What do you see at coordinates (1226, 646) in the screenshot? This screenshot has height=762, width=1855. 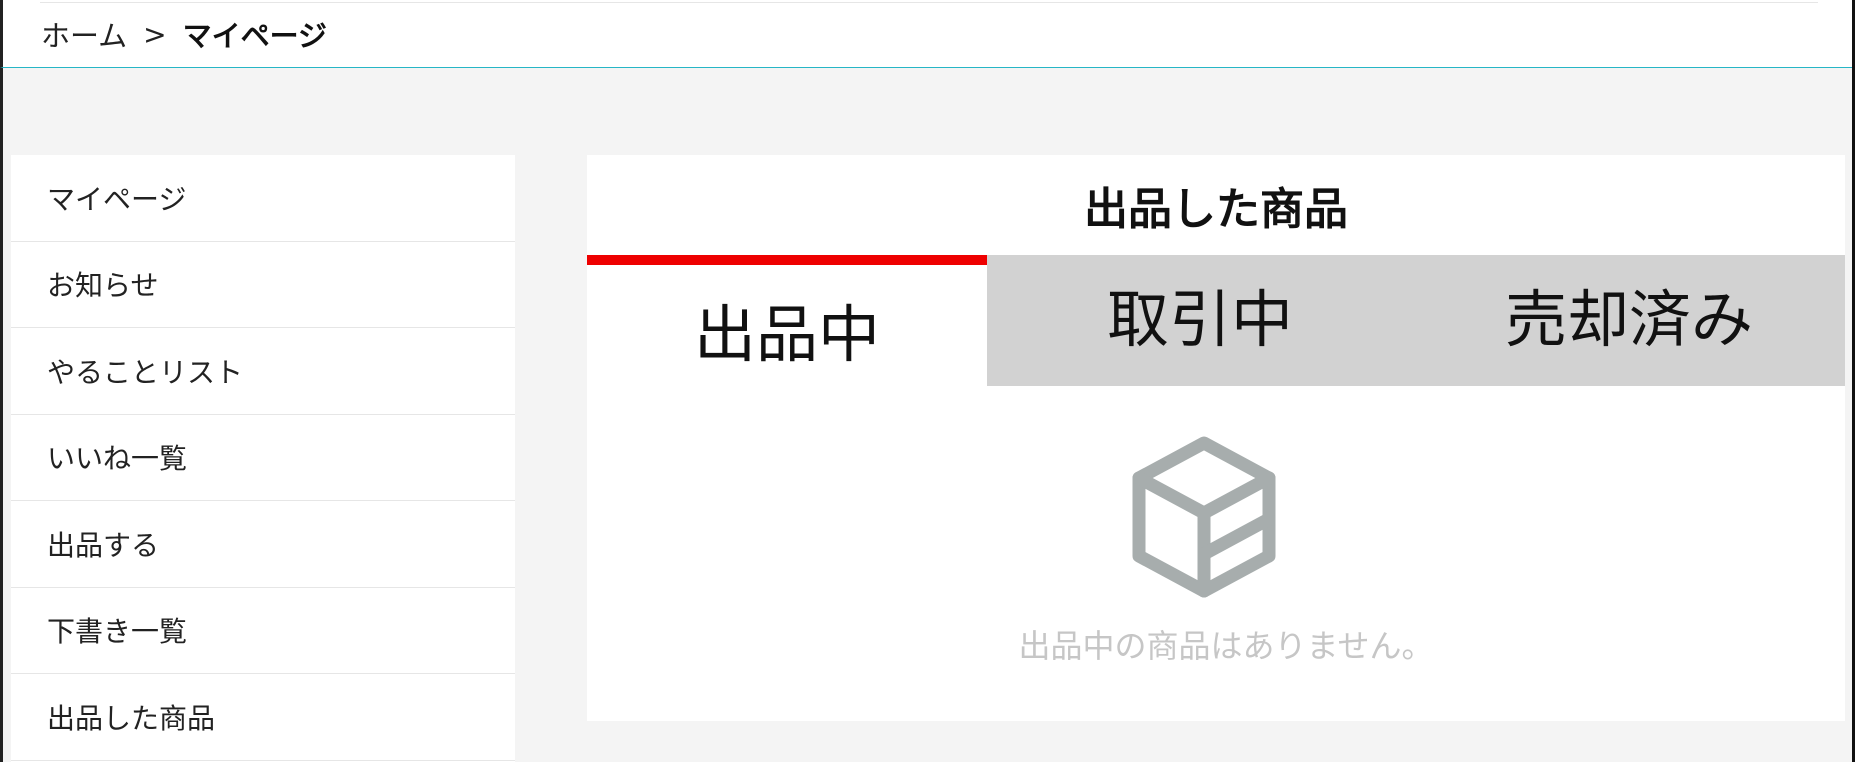 I see `empty-message: 出品中の商品はありません。` at bounding box center [1226, 646].